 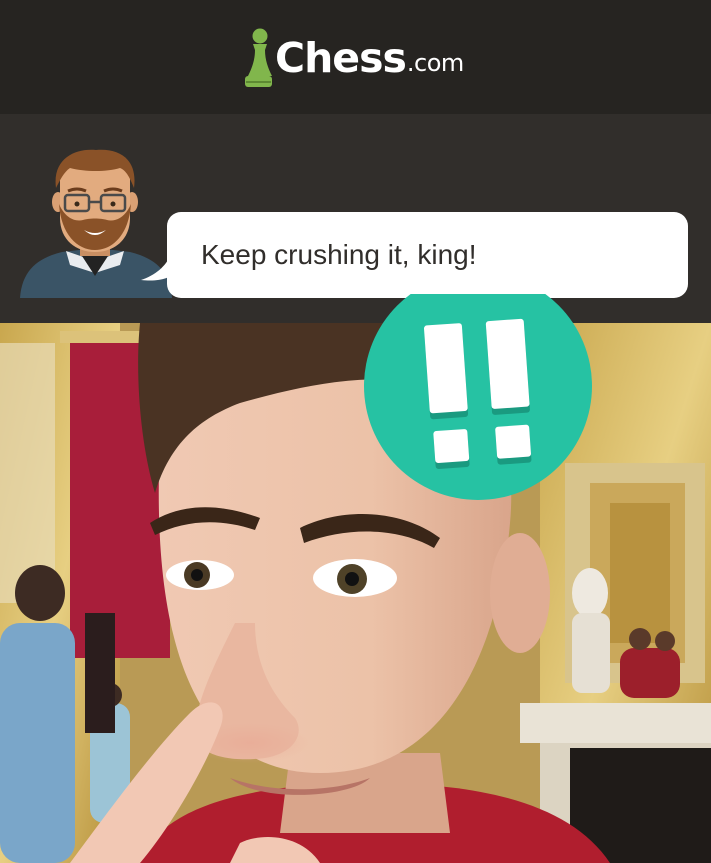 I want to click on pawn-icon, so click(x=258, y=57).